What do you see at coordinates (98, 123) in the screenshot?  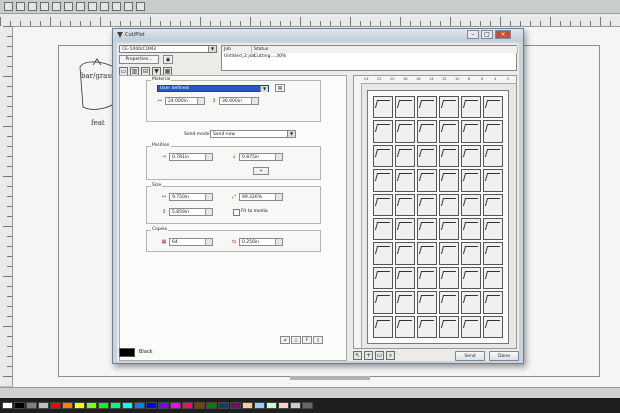 I see `canvas-text-2: feat` at bounding box center [98, 123].